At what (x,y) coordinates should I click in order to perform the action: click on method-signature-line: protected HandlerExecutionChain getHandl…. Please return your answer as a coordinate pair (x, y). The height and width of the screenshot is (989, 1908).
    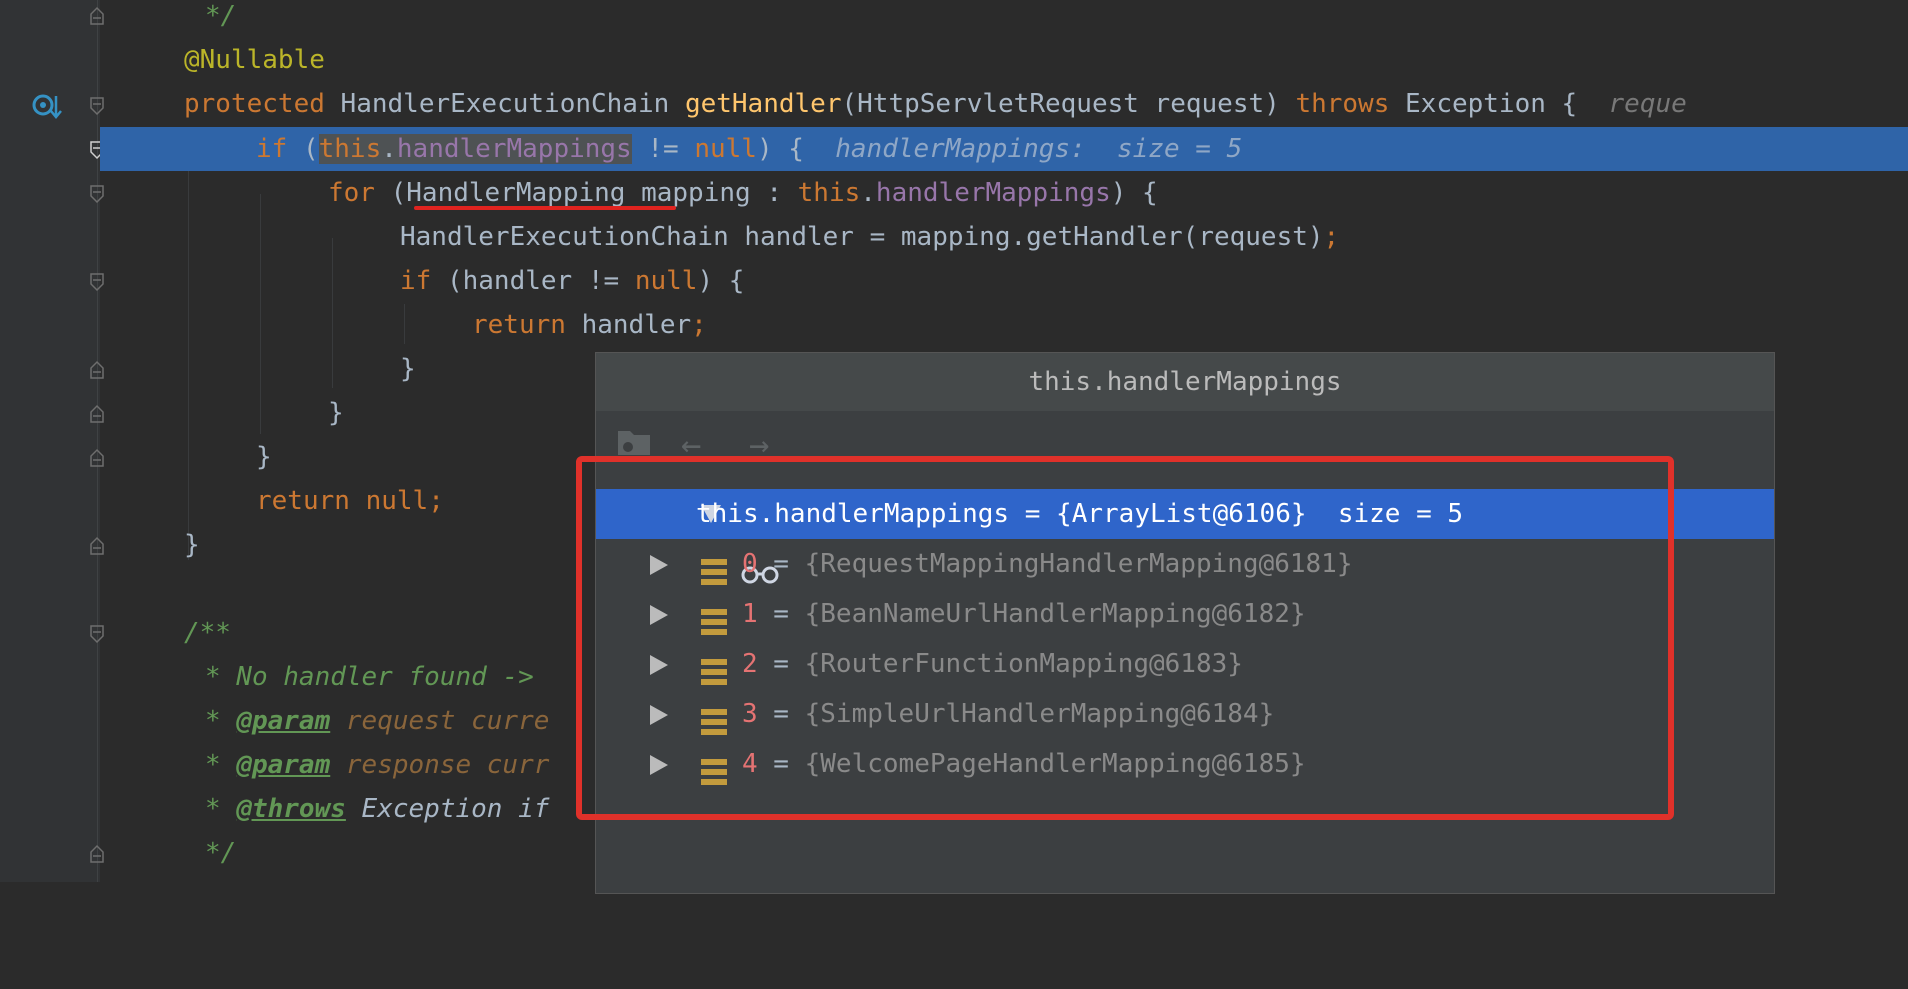
    Looking at the image, I should click on (935, 104).